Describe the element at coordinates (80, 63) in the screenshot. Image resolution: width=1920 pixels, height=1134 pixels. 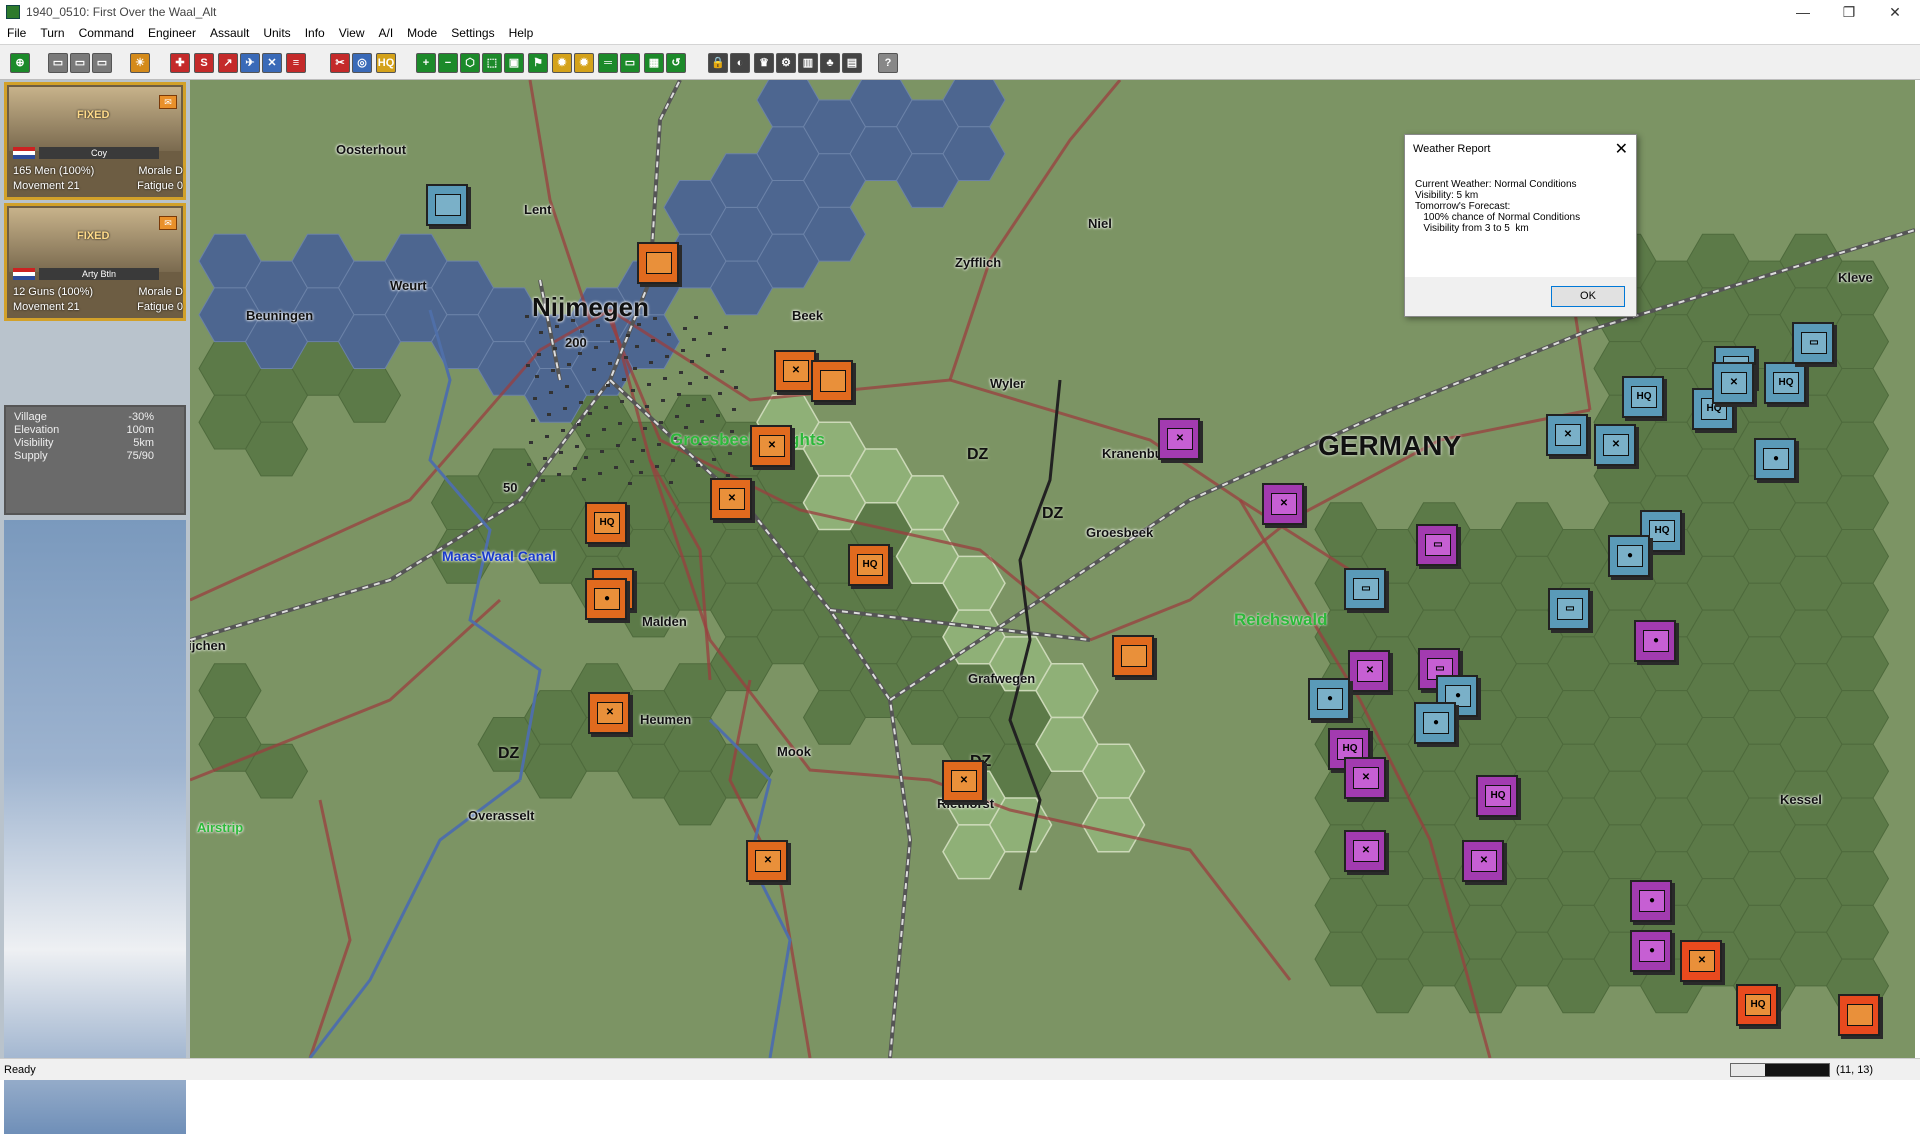
I see `open-icon: ▭` at that location.